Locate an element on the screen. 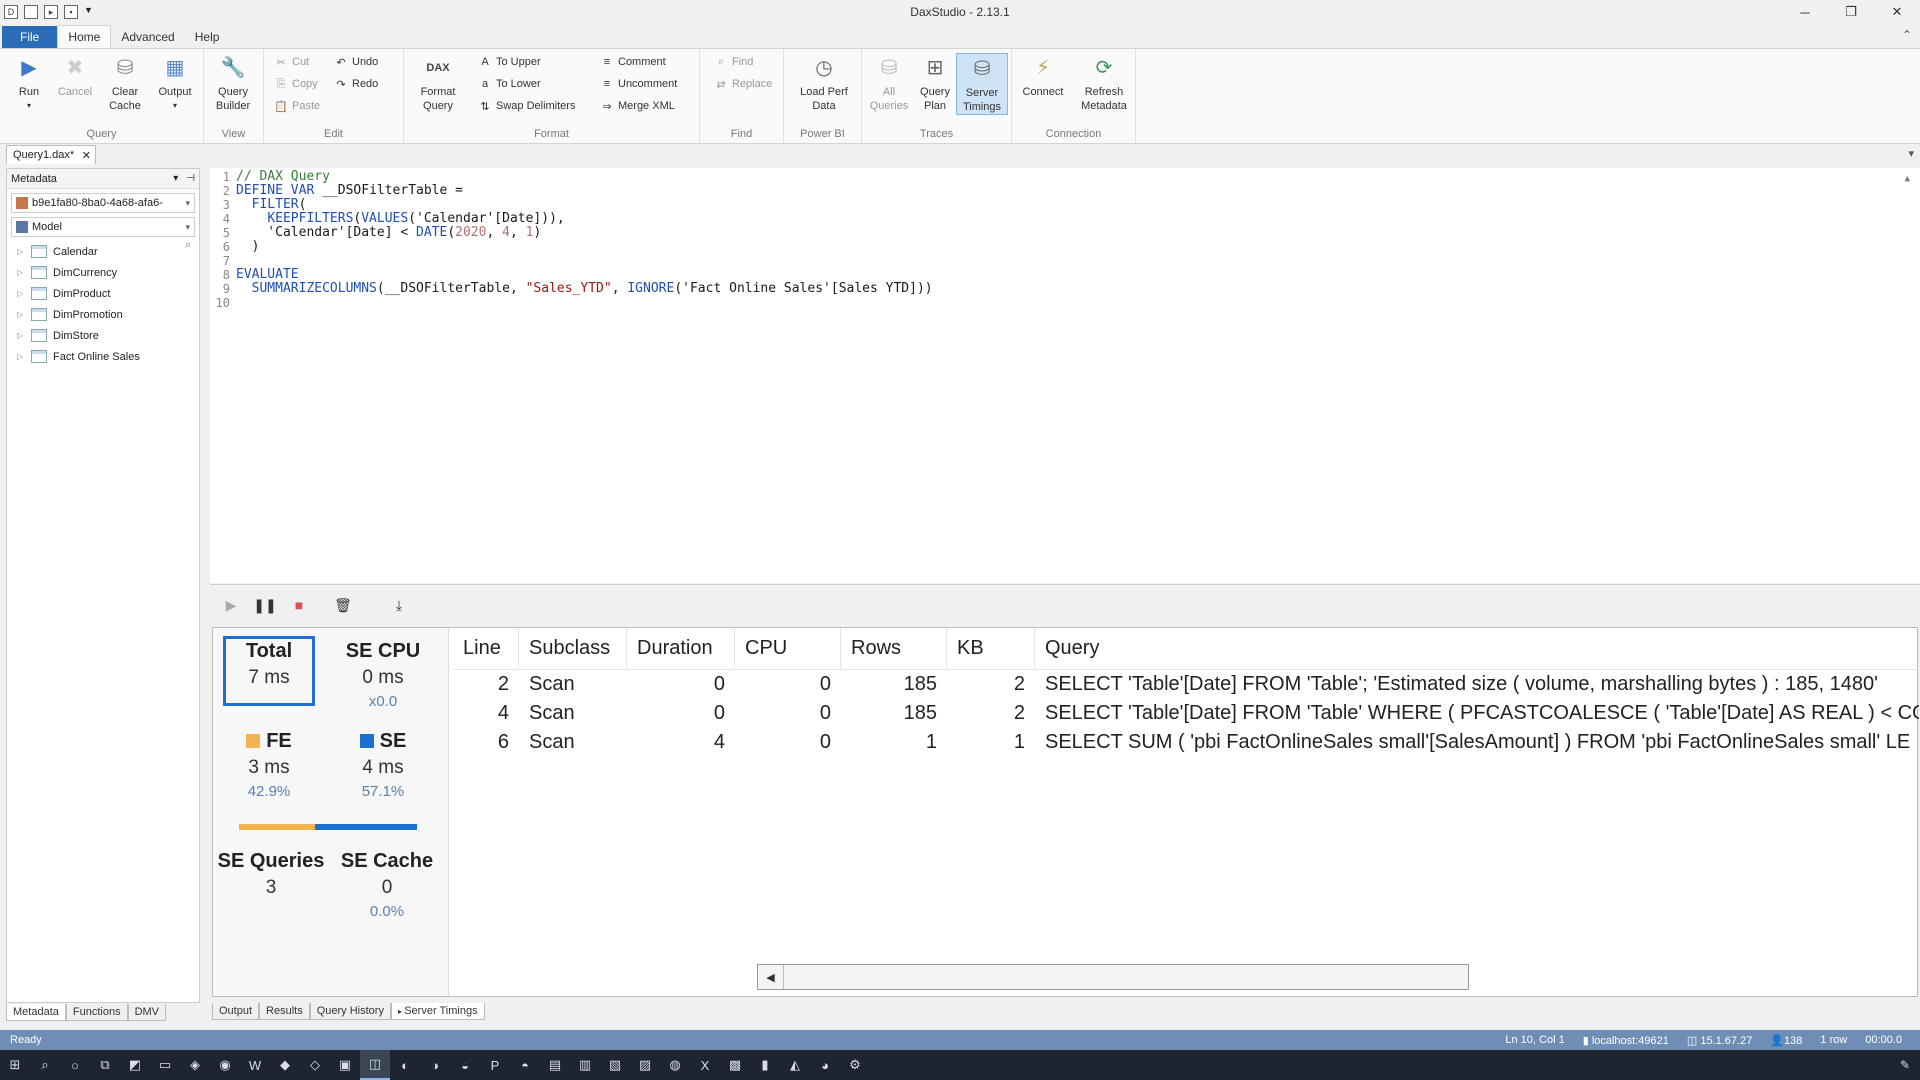  tab-metadata: Metadata is located at coordinates (36, 1012).